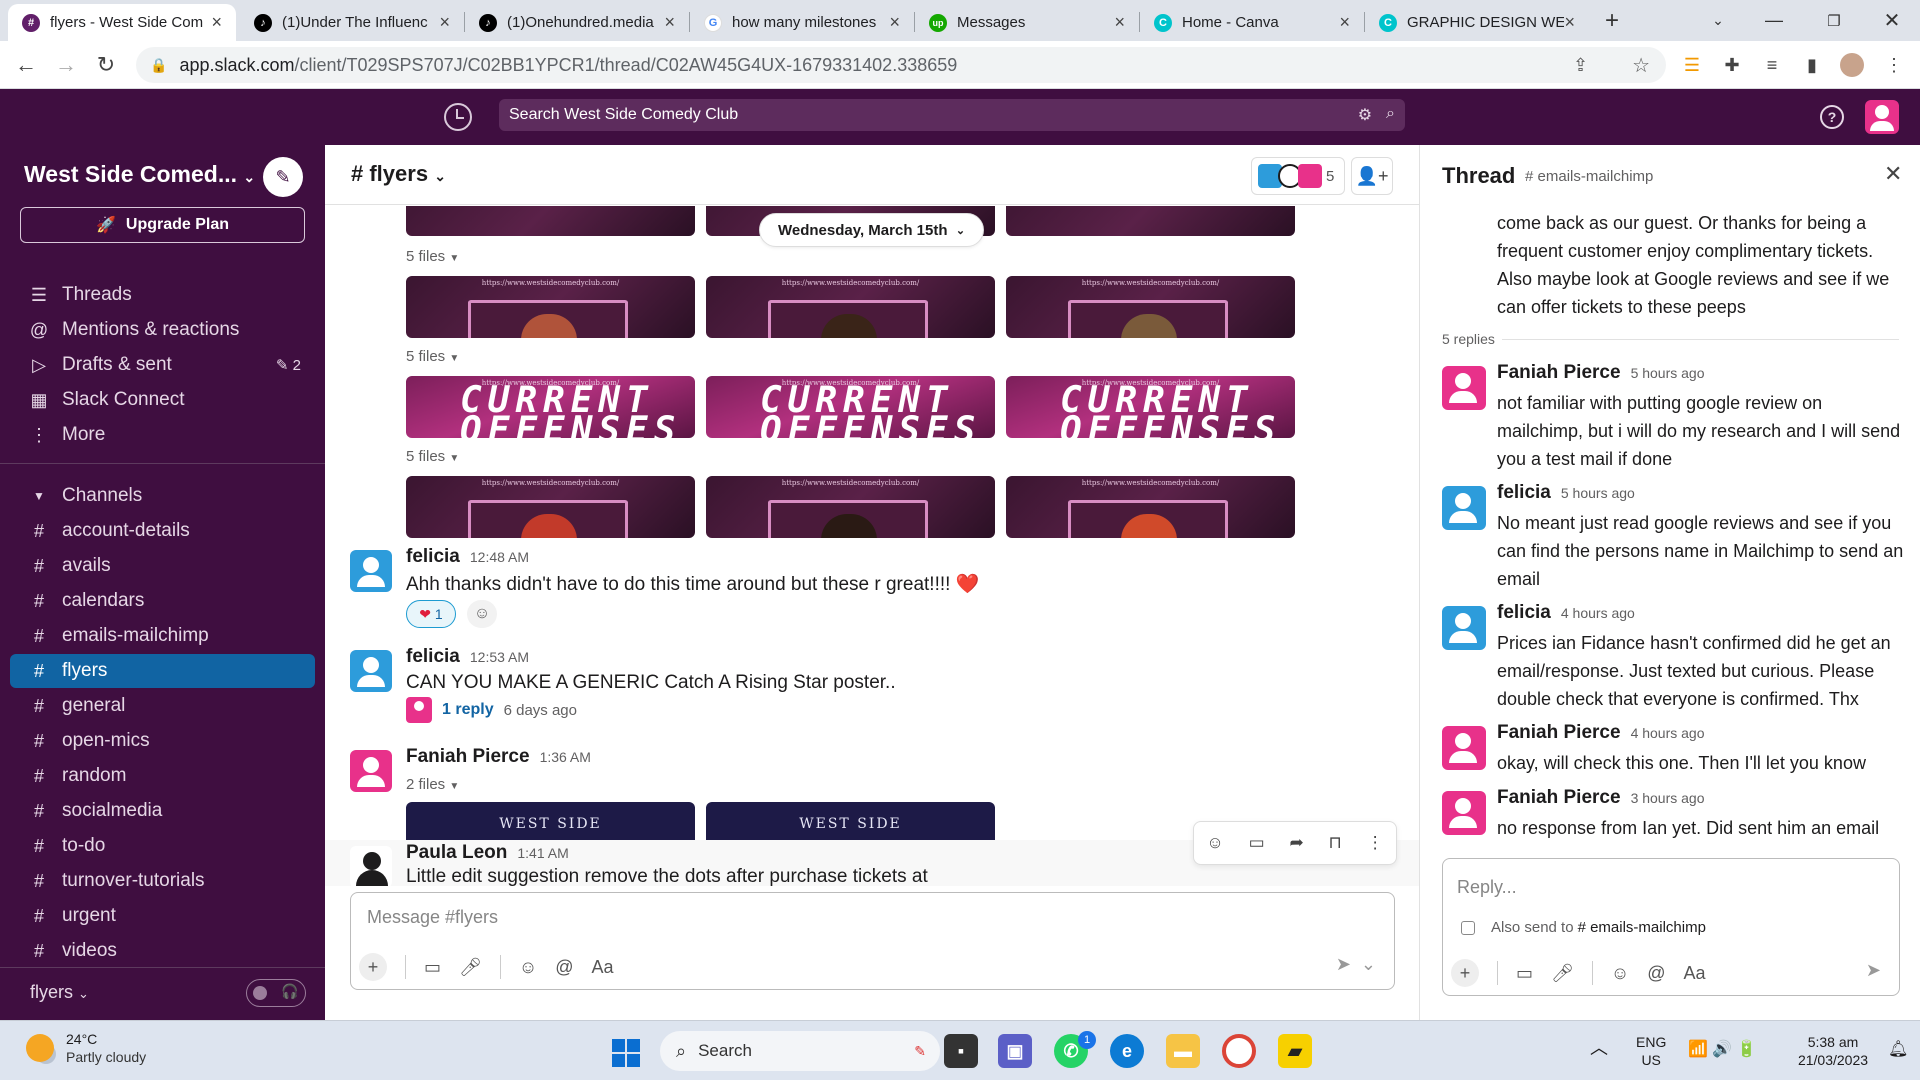 This screenshot has width=1920, height=1080. I want to click on reply-author: felicia 5 hours ago, so click(1566, 493).